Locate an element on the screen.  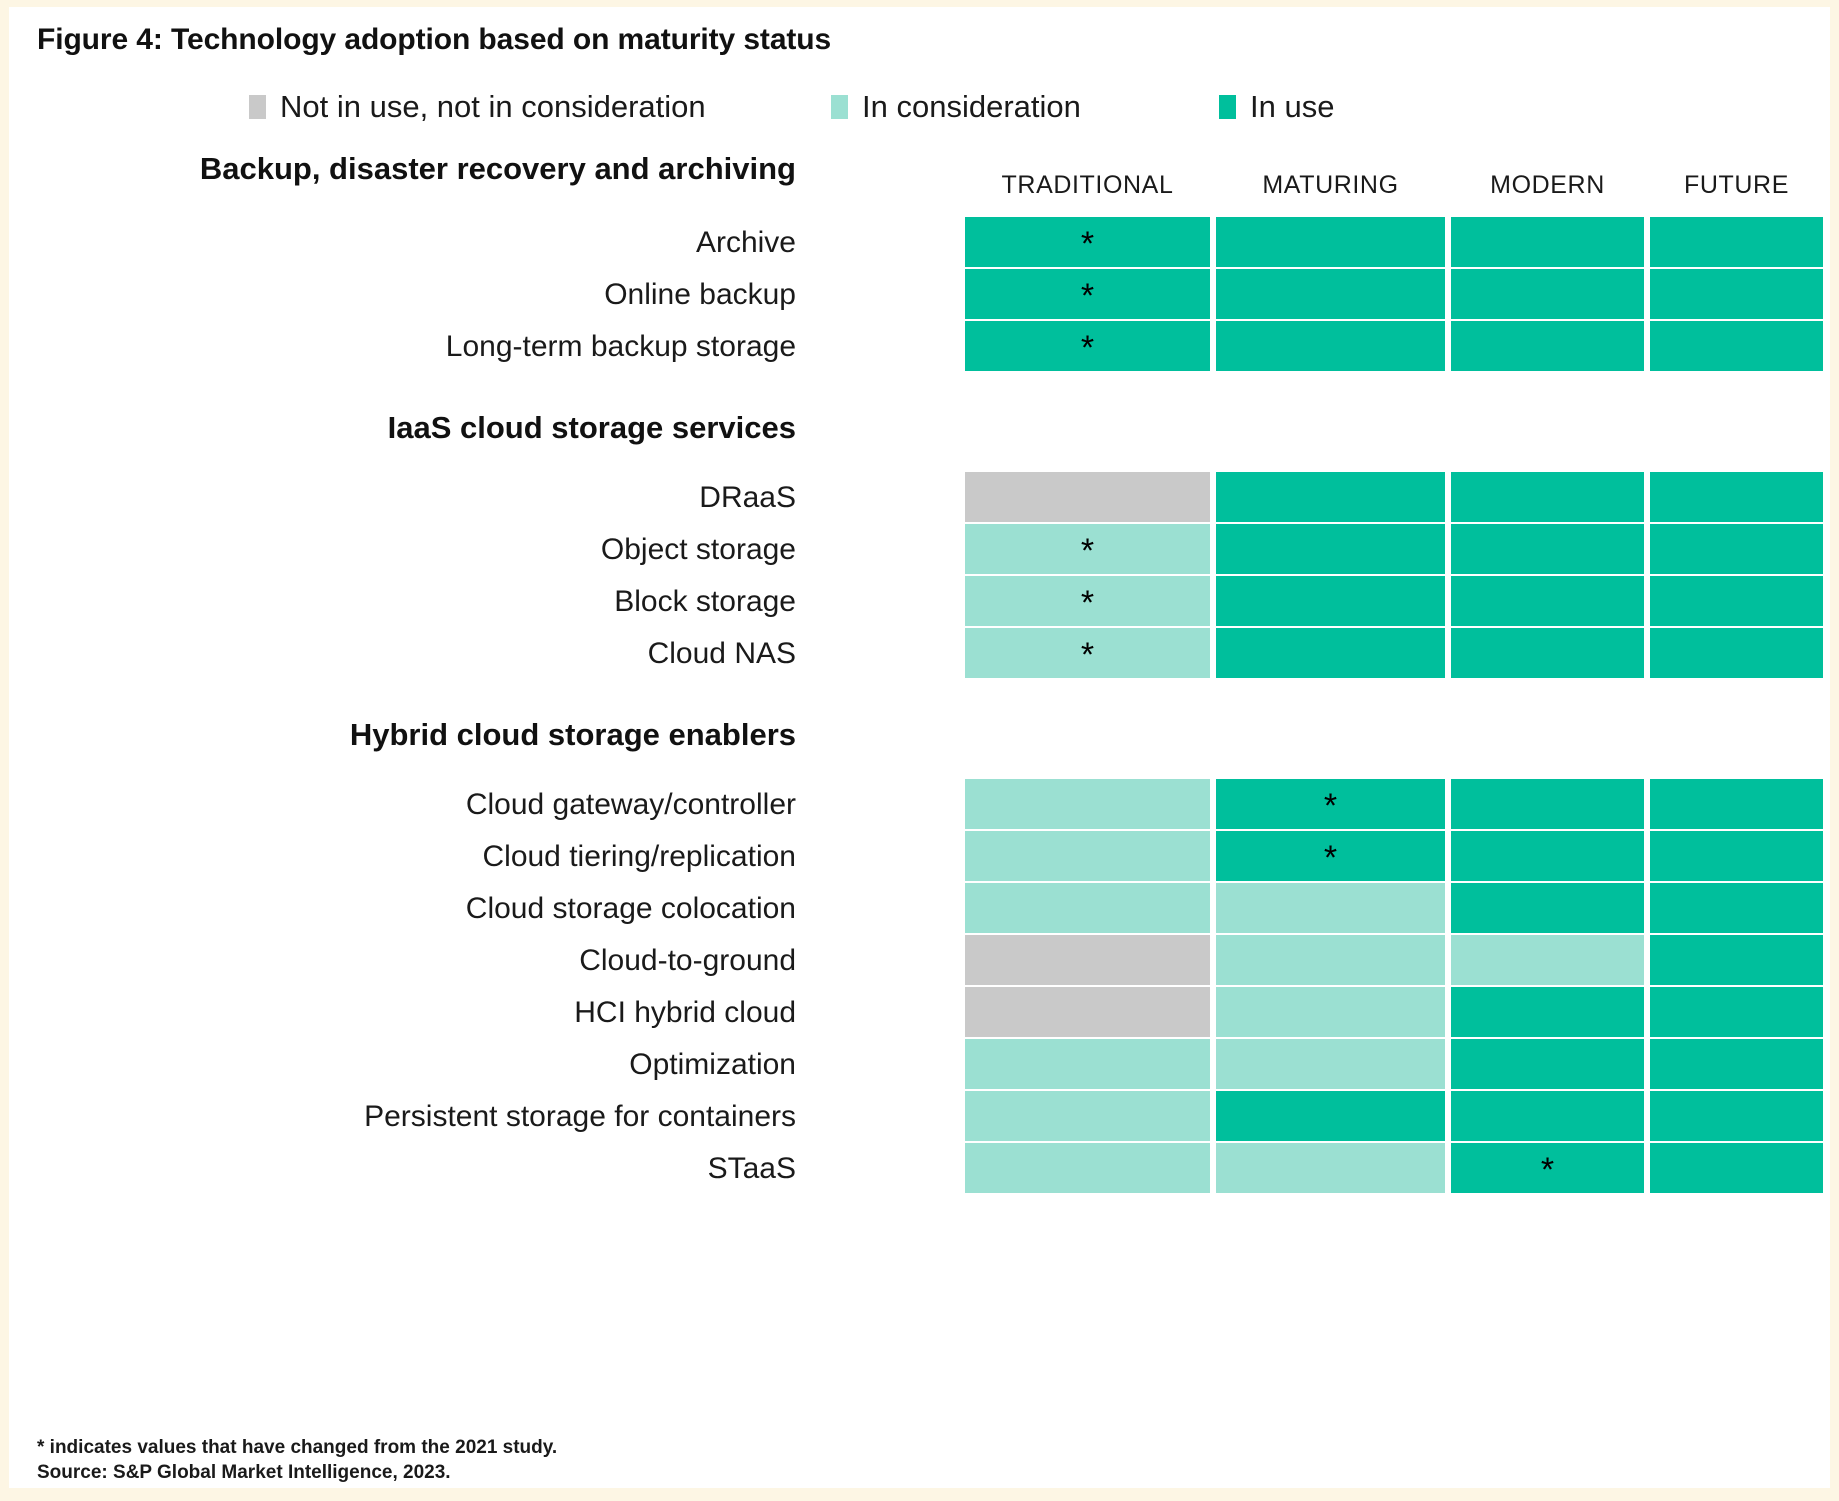
row-label: Object storage is located at coordinates (698, 549).